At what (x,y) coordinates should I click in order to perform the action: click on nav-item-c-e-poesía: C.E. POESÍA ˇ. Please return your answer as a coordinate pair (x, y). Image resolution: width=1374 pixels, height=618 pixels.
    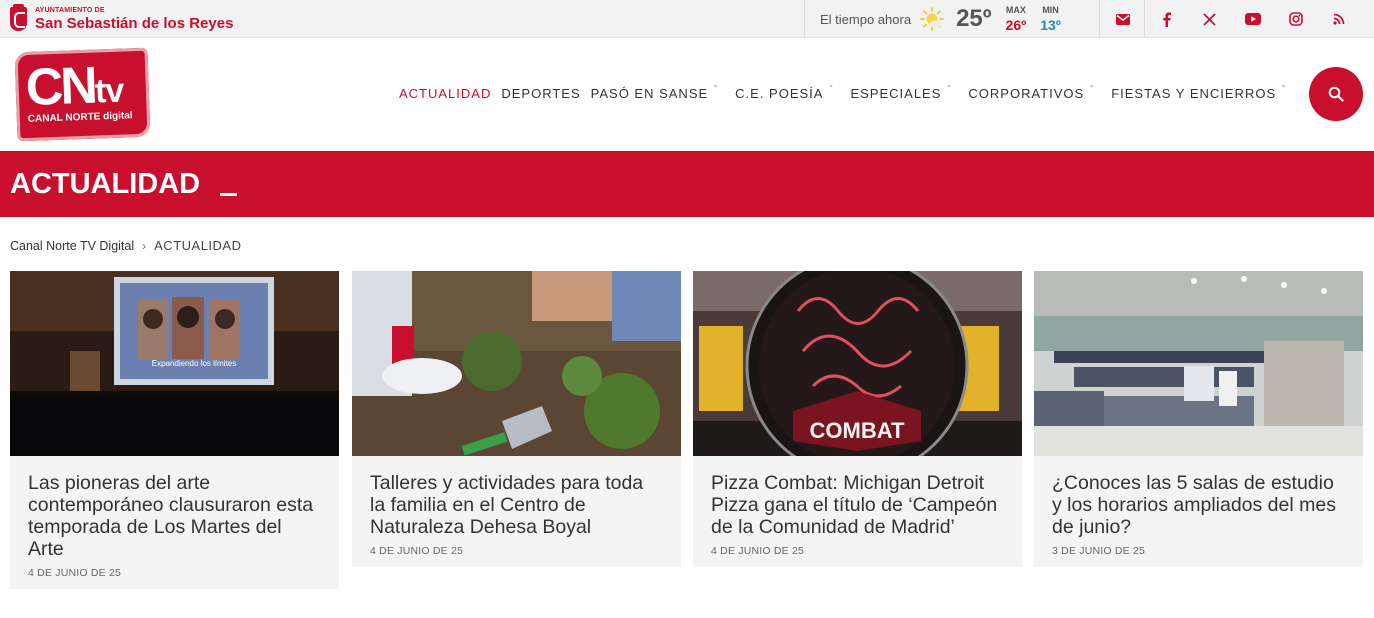
    Looking at the image, I should click on (784, 92).